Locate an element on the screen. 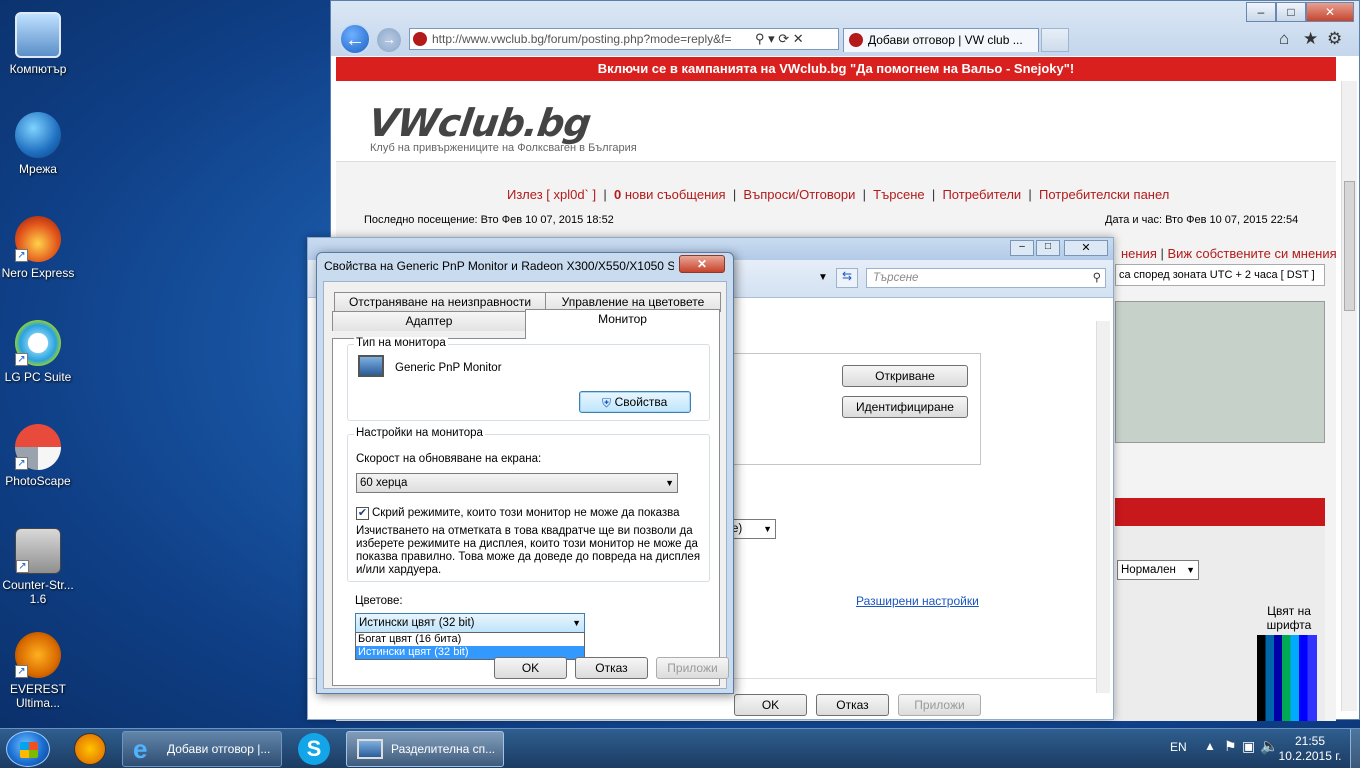 Image resolution: width=1360 pixels, height=768 pixels. desktop-icon-label: PhotoScape is located at coordinates (38, 481).